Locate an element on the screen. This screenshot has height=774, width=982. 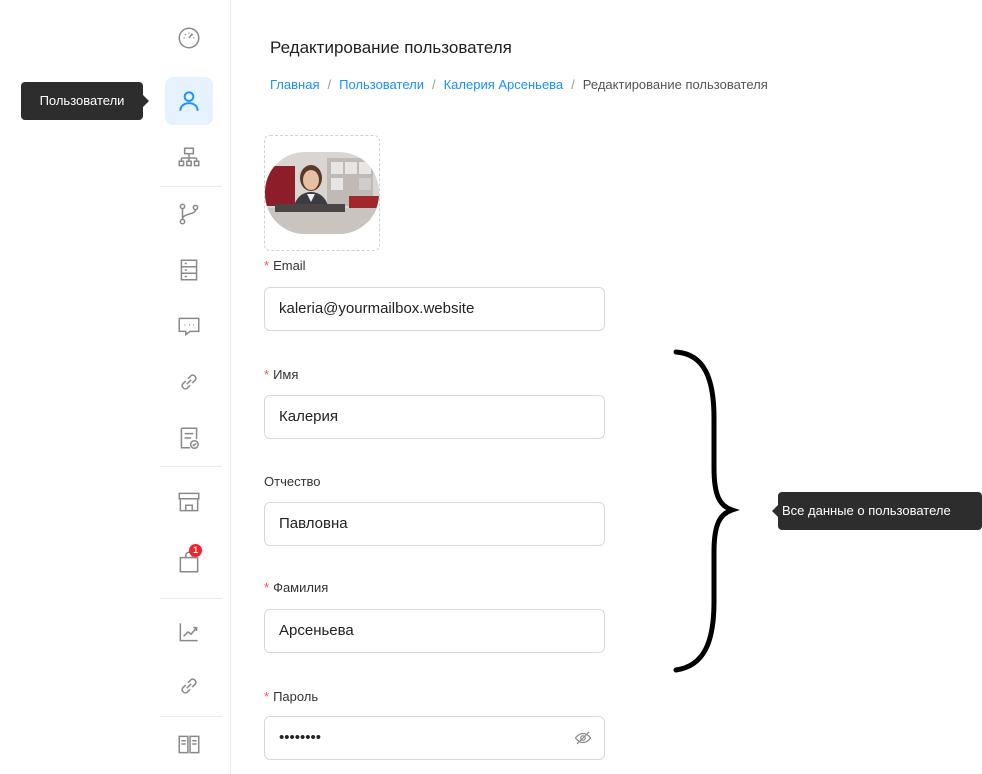
last-name-field: Арсеньева is located at coordinates (434, 631).